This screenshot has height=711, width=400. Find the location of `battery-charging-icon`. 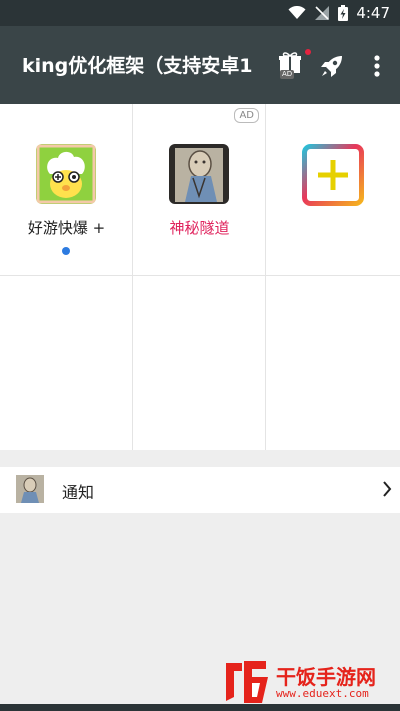

battery-charging-icon is located at coordinates (343, 13).